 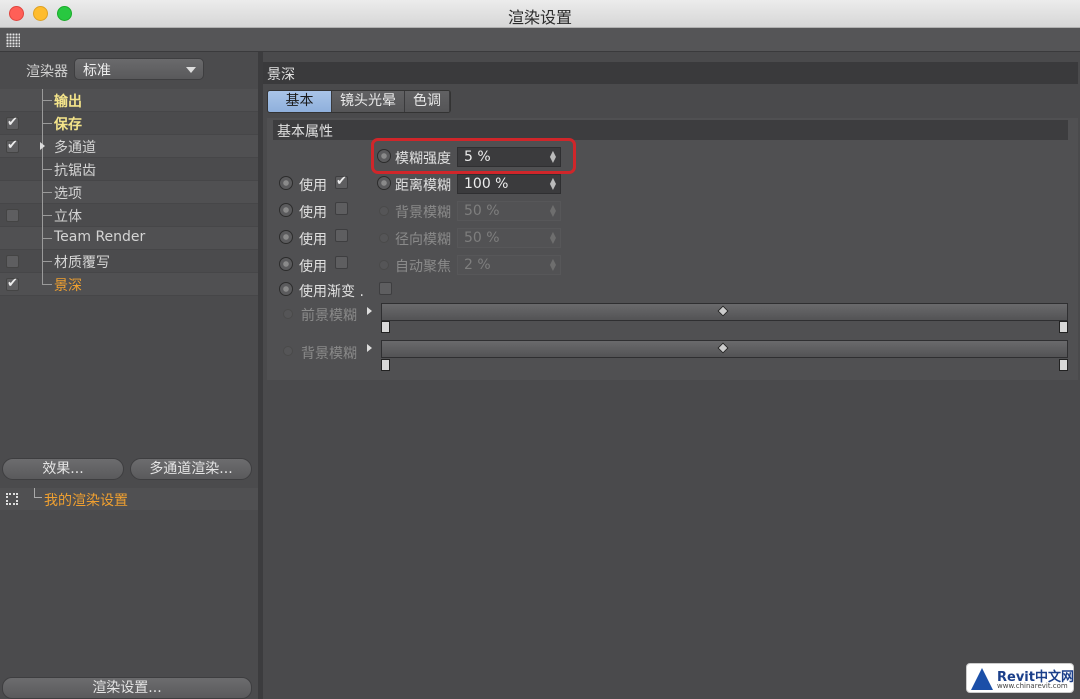 I want to click on tree-item-label: 输出, so click(x=68, y=102).